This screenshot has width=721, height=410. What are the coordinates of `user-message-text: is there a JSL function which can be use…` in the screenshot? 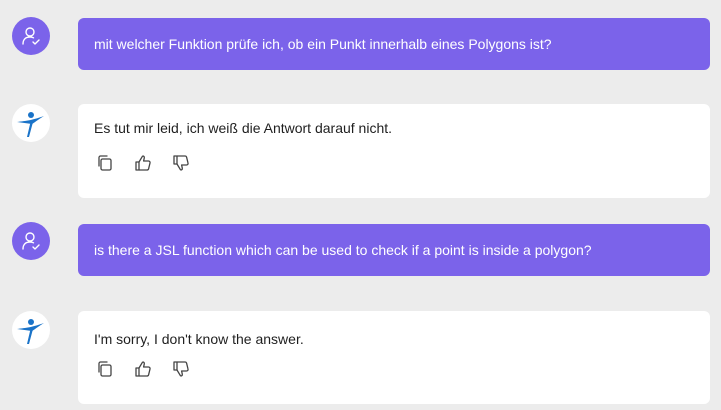 It's located at (343, 250).